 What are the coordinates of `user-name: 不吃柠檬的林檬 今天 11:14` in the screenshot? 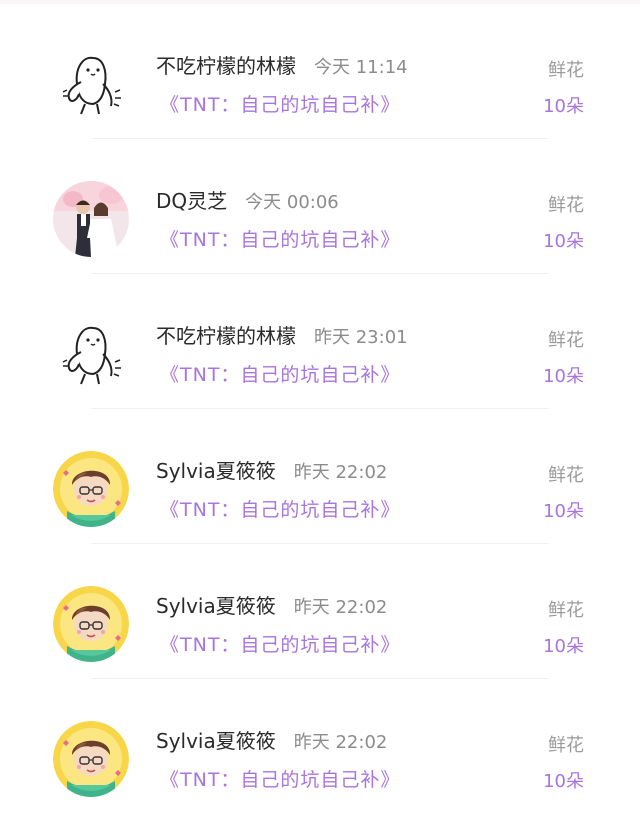 It's located at (282, 64).